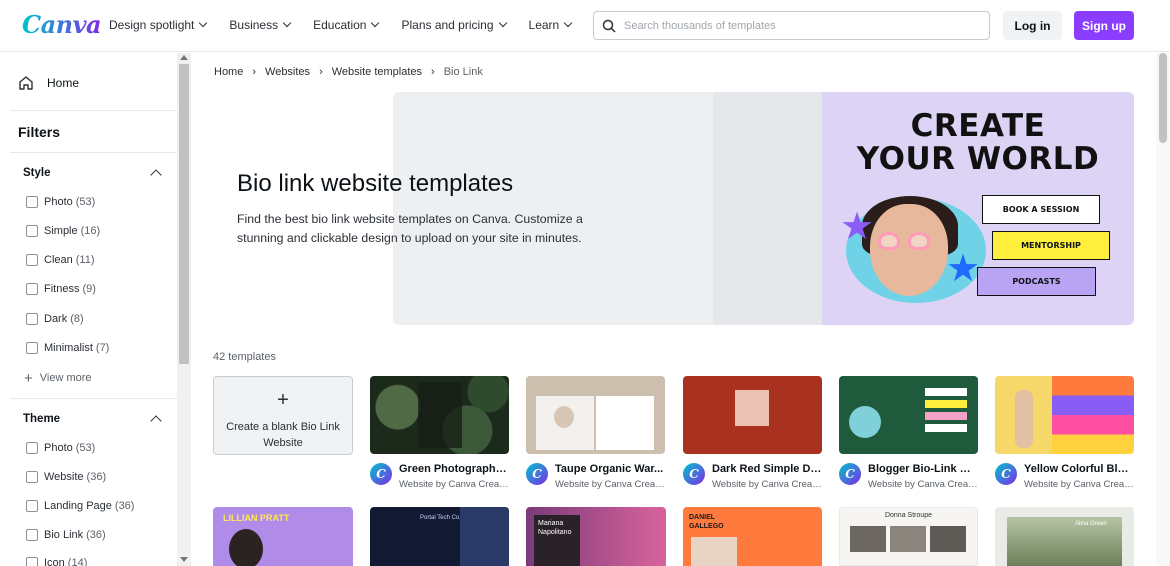 The height and width of the screenshot is (566, 1170). I want to click on option-label: Landing Page, so click(78, 506).